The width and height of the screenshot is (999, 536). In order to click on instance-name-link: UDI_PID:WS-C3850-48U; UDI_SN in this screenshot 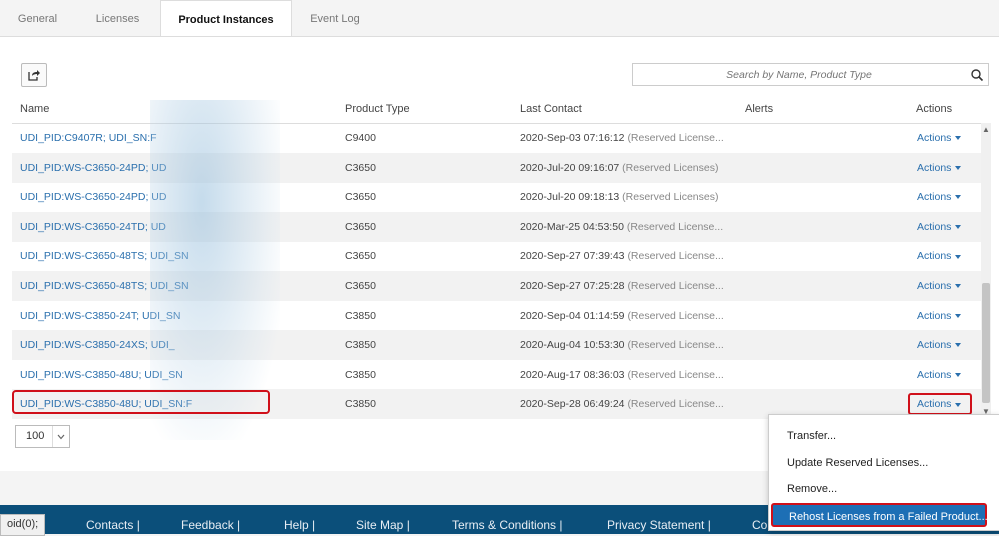, I will do `click(101, 375)`.